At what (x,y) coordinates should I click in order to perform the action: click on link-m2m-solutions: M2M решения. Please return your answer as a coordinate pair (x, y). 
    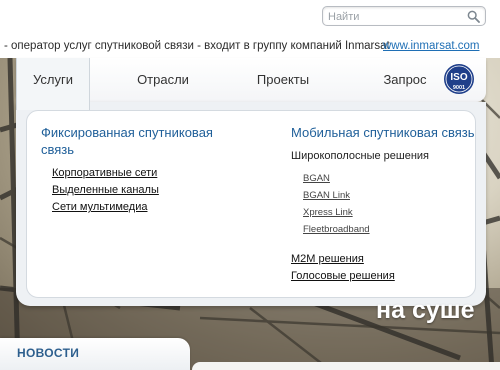
    Looking at the image, I should click on (327, 259).